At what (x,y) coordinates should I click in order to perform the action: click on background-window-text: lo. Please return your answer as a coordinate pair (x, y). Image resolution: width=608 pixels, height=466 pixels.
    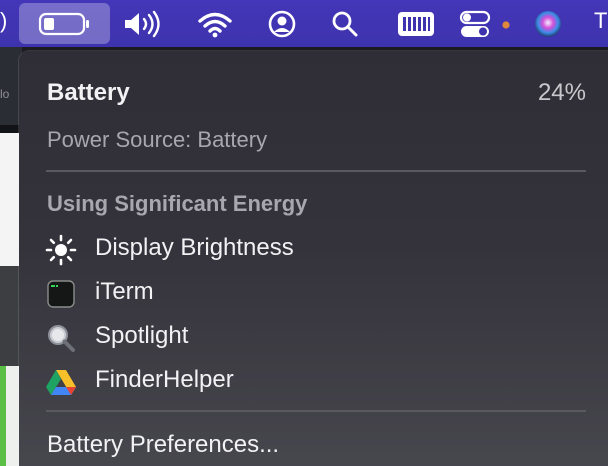
    Looking at the image, I should click on (5, 94).